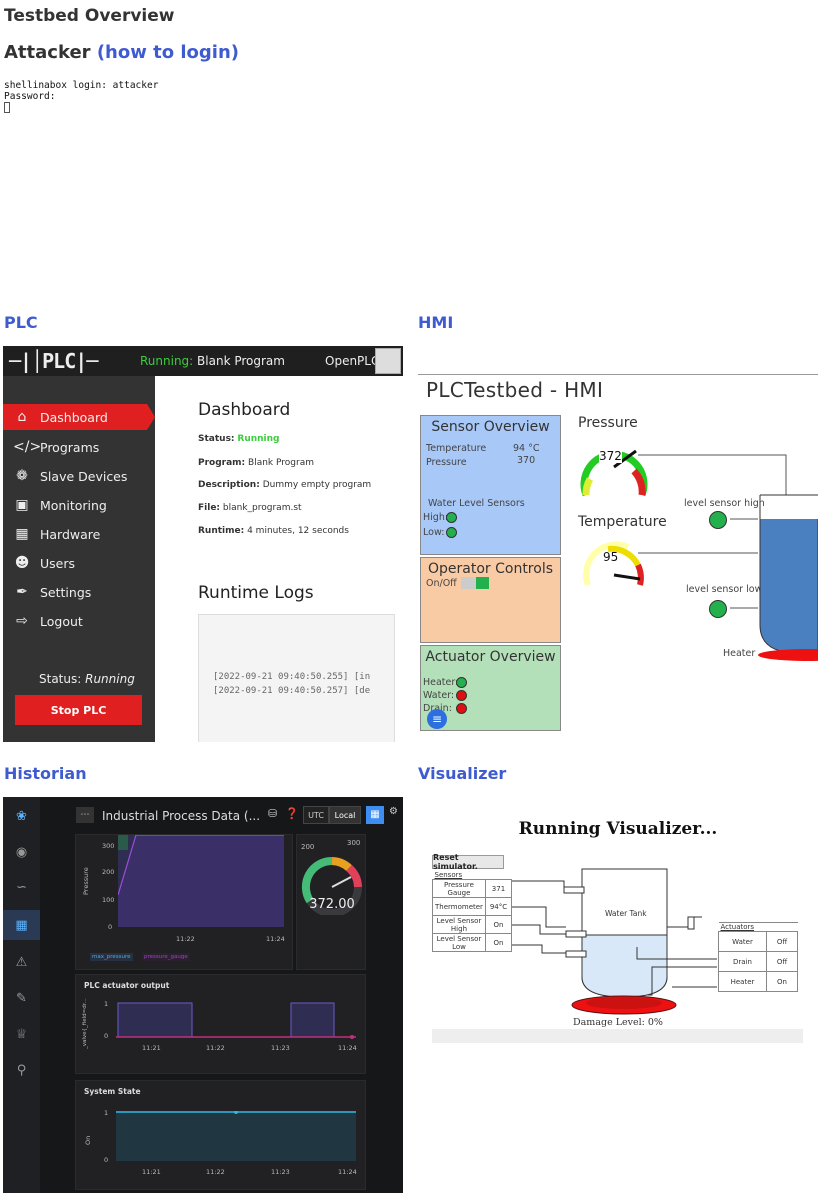 Image resolution: width=831 pixels, height=1200 pixels. Describe the element at coordinates (108, 900) in the screenshot. I see `y-tick: 100` at that location.